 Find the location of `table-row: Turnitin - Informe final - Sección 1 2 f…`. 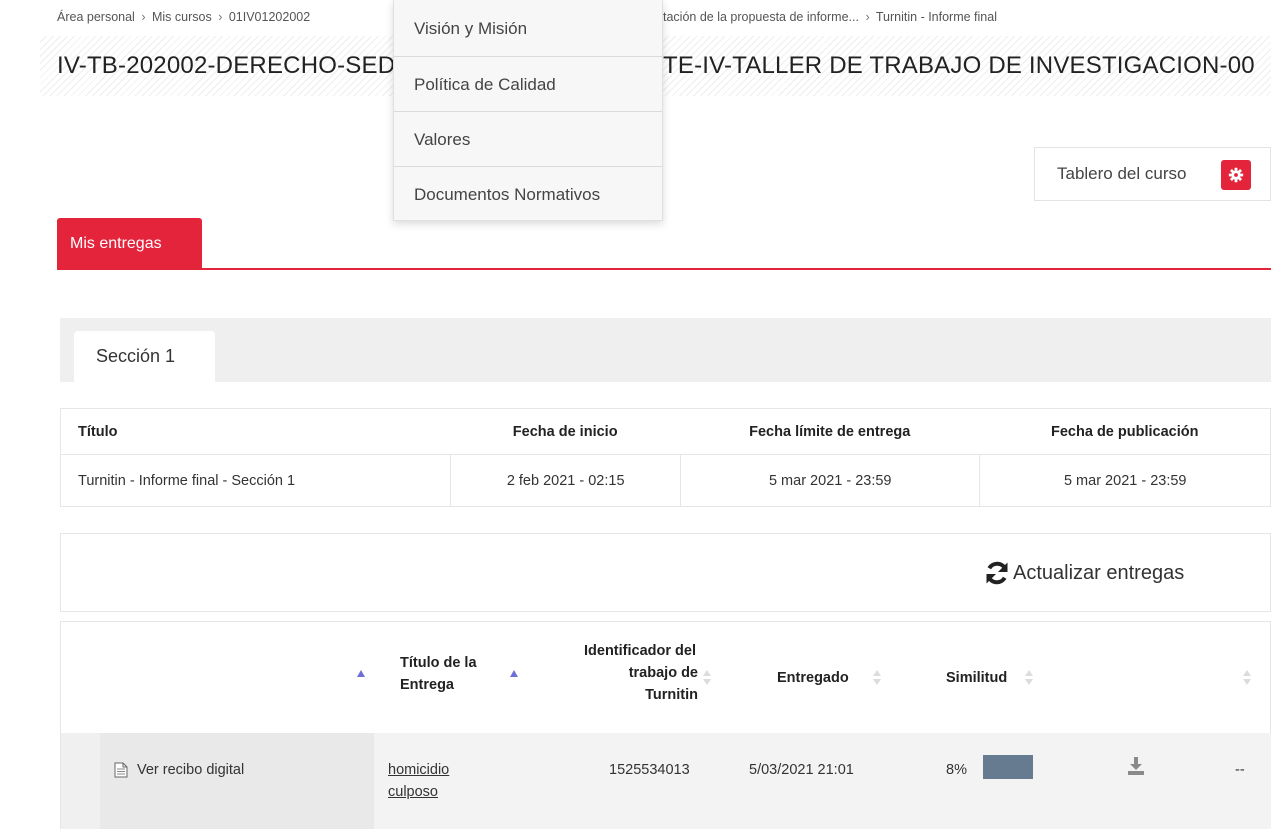

table-row: Turnitin - Informe final - Sección 1 2 f… is located at coordinates (665, 480).